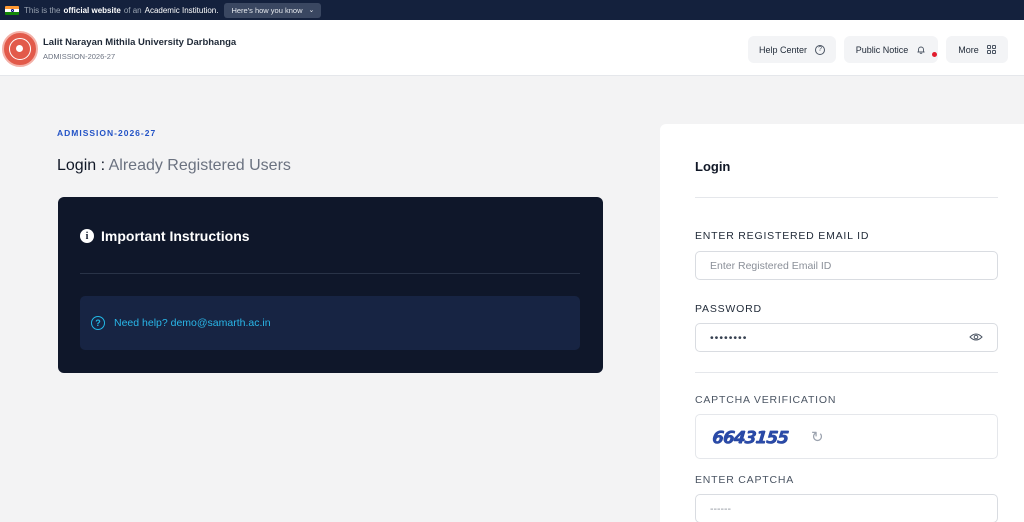 This screenshot has width=1024, height=522. What do you see at coordinates (783, 49) in the screenshot?
I see `help-center-label: Help Center` at bounding box center [783, 49].